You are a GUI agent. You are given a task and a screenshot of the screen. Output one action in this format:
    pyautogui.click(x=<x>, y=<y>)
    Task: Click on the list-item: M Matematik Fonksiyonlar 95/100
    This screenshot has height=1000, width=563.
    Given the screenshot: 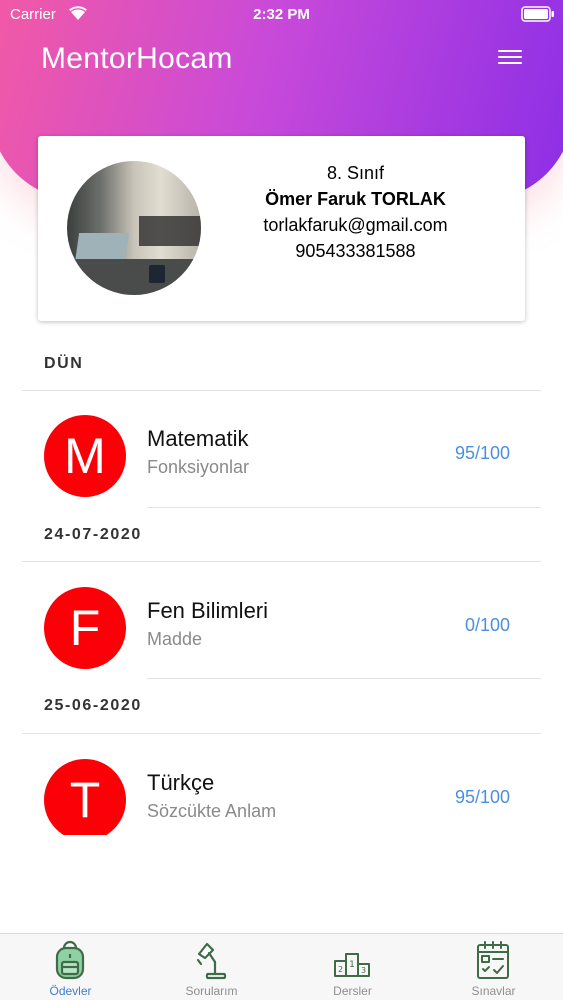 What is the action you would take?
    pyautogui.click(x=281, y=473)
    